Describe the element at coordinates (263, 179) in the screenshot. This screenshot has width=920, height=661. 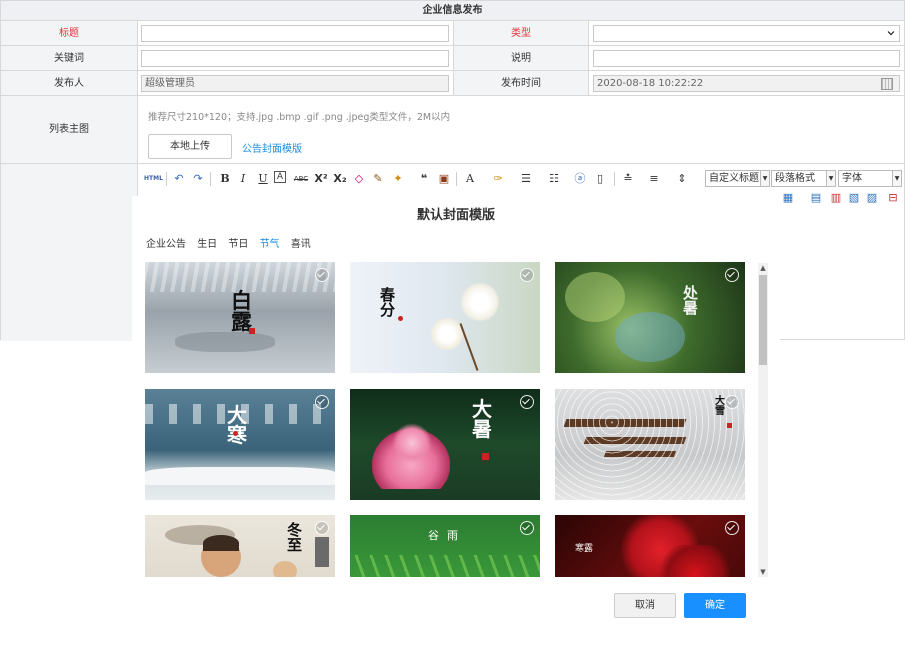
I see `underline-icon: U` at that location.